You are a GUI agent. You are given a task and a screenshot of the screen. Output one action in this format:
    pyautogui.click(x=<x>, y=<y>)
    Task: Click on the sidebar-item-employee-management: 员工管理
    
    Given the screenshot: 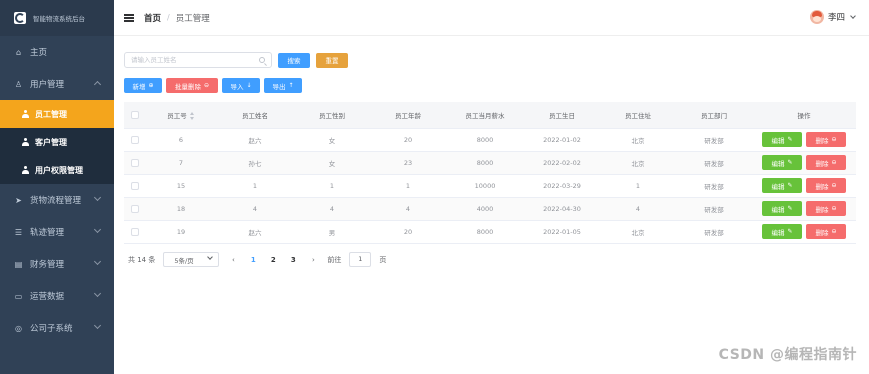 What is the action you would take?
    pyautogui.click(x=57, y=114)
    